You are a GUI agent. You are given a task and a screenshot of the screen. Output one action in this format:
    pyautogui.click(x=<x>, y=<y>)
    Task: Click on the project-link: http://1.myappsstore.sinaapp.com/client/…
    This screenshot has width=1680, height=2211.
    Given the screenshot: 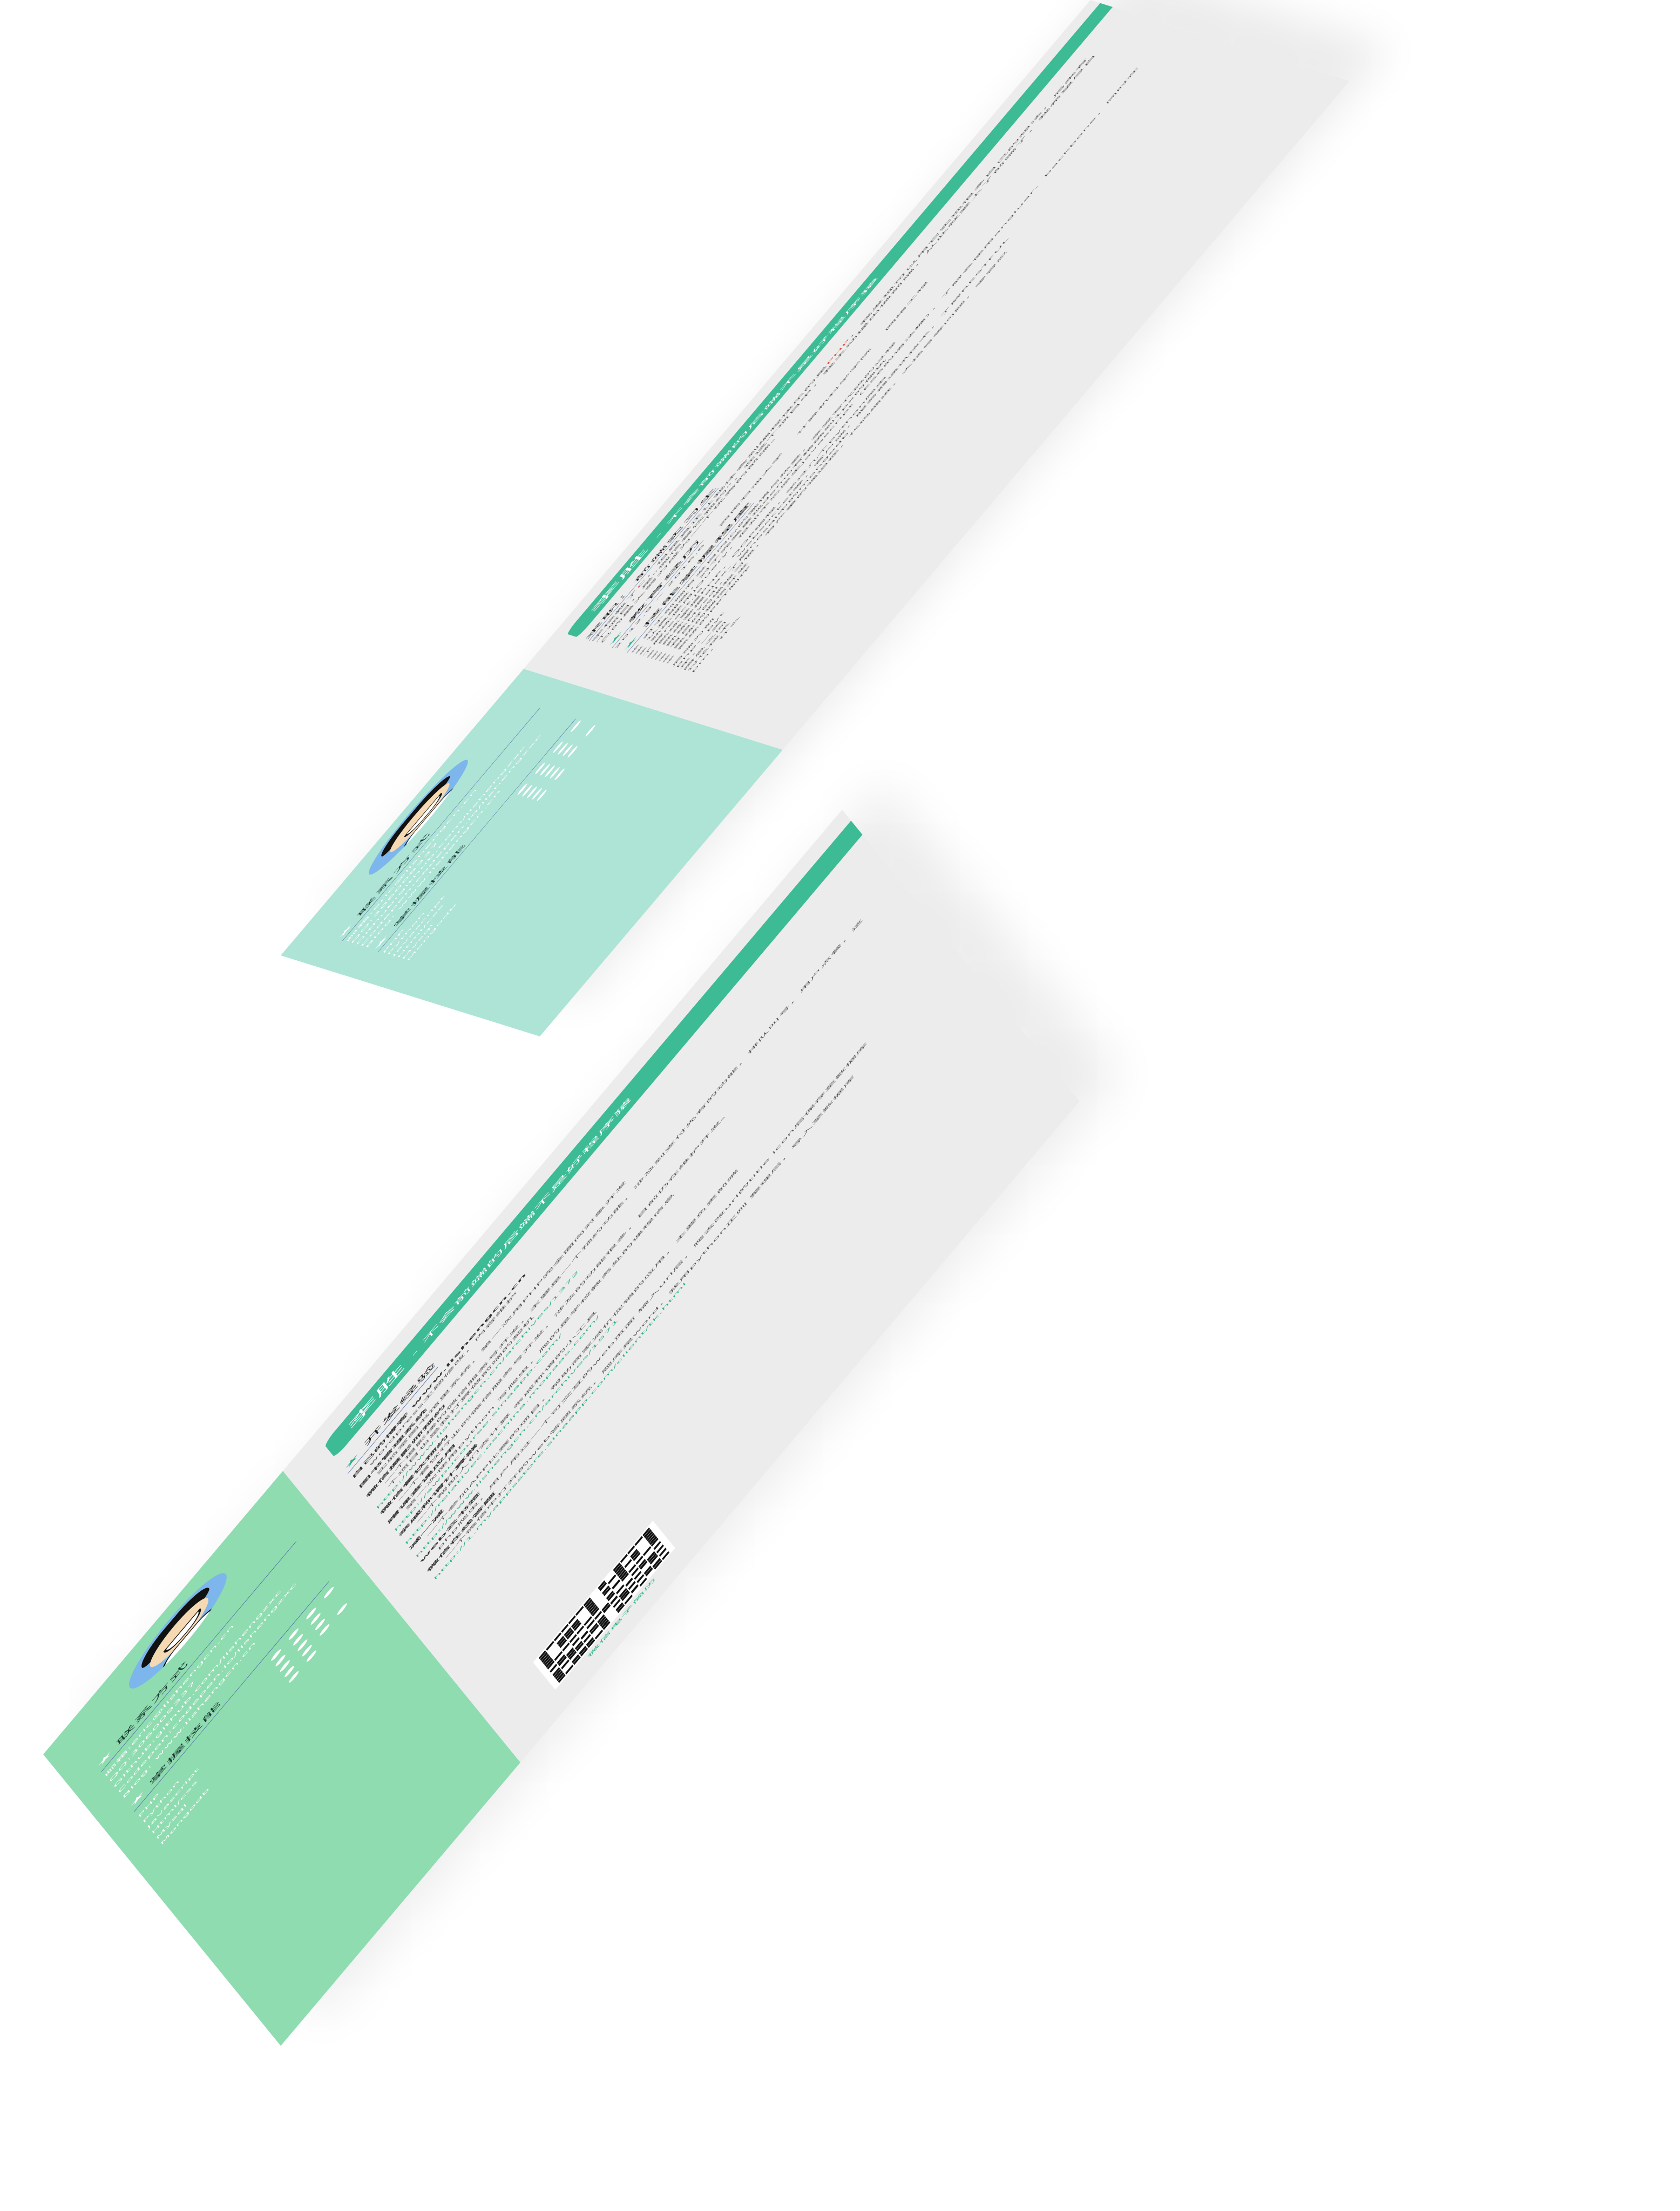 What is the action you would take?
    pyautogui.click(x=684, y=1285)
    